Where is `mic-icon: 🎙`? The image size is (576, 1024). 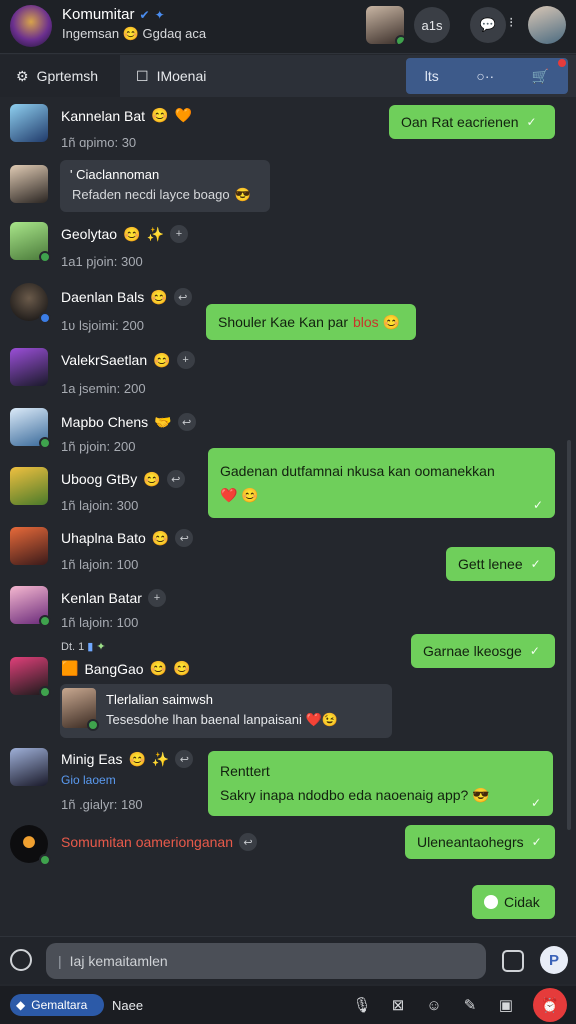 mic-icon: 🎙 is located at coordinates (362, 1005).